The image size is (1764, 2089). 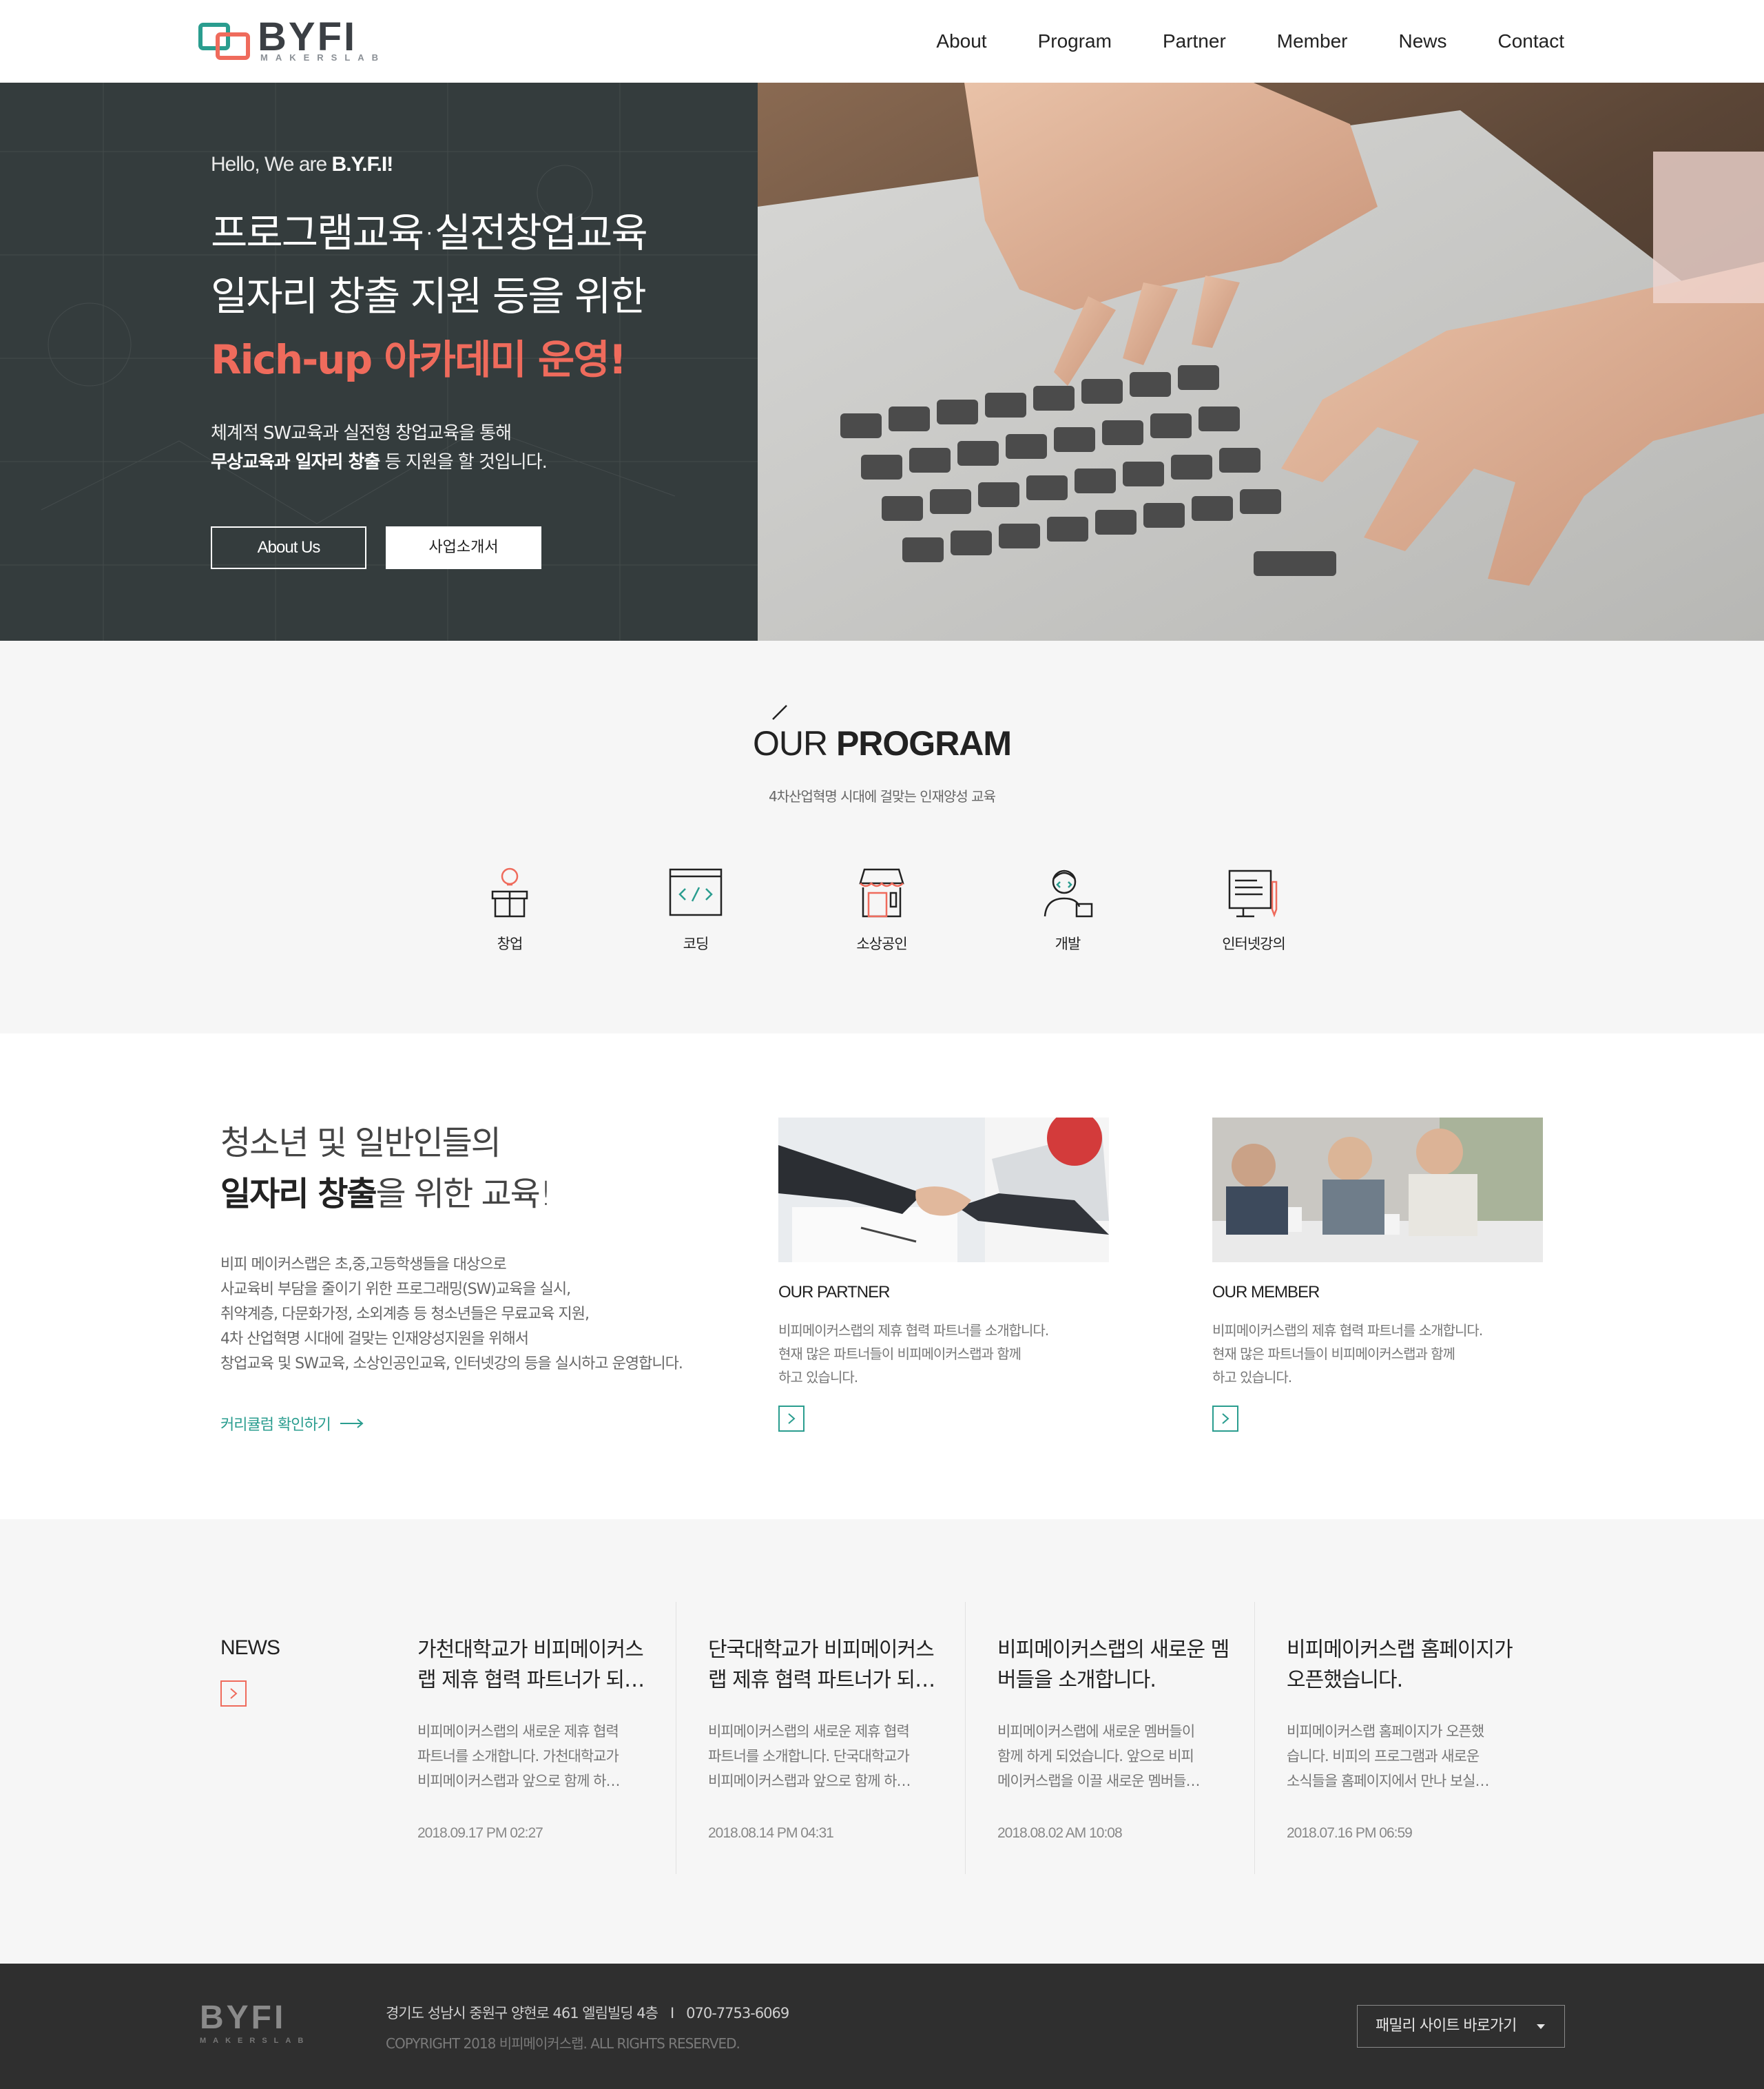 I want to click on caret-down-icon, so click(x=1541, y=2027).